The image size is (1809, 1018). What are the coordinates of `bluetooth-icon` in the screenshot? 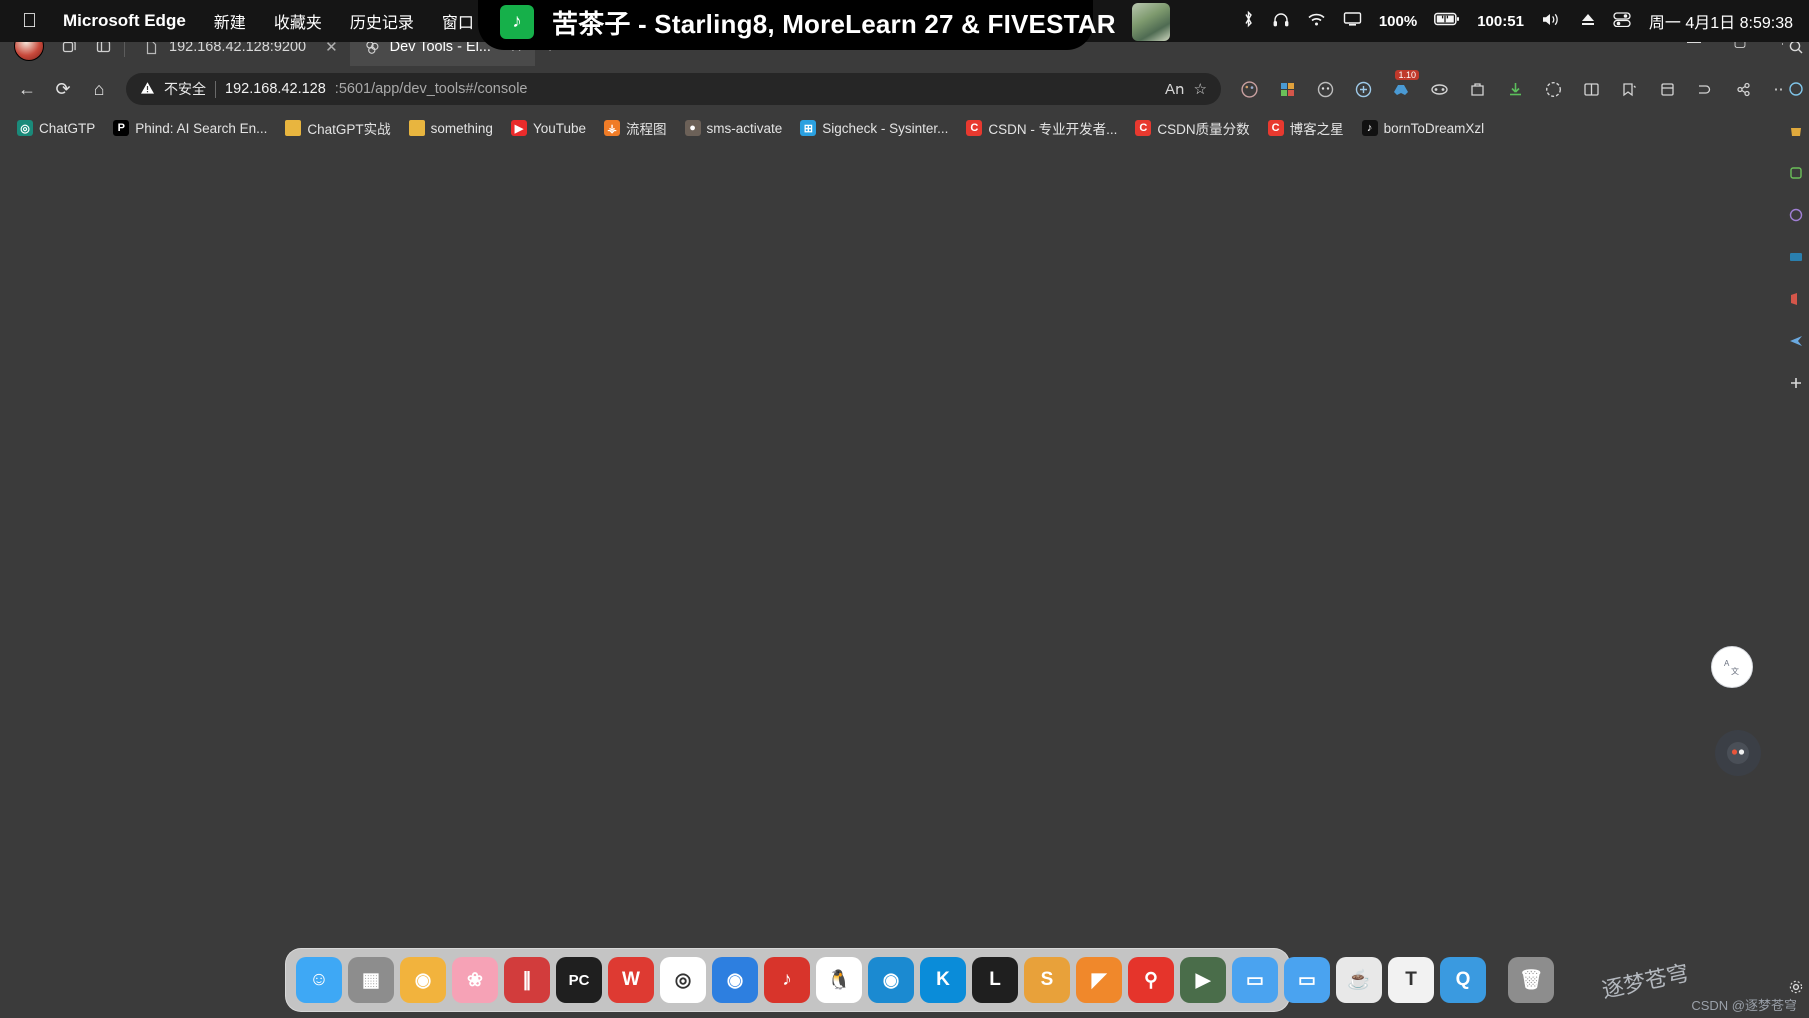 It's located at (1248, 21).